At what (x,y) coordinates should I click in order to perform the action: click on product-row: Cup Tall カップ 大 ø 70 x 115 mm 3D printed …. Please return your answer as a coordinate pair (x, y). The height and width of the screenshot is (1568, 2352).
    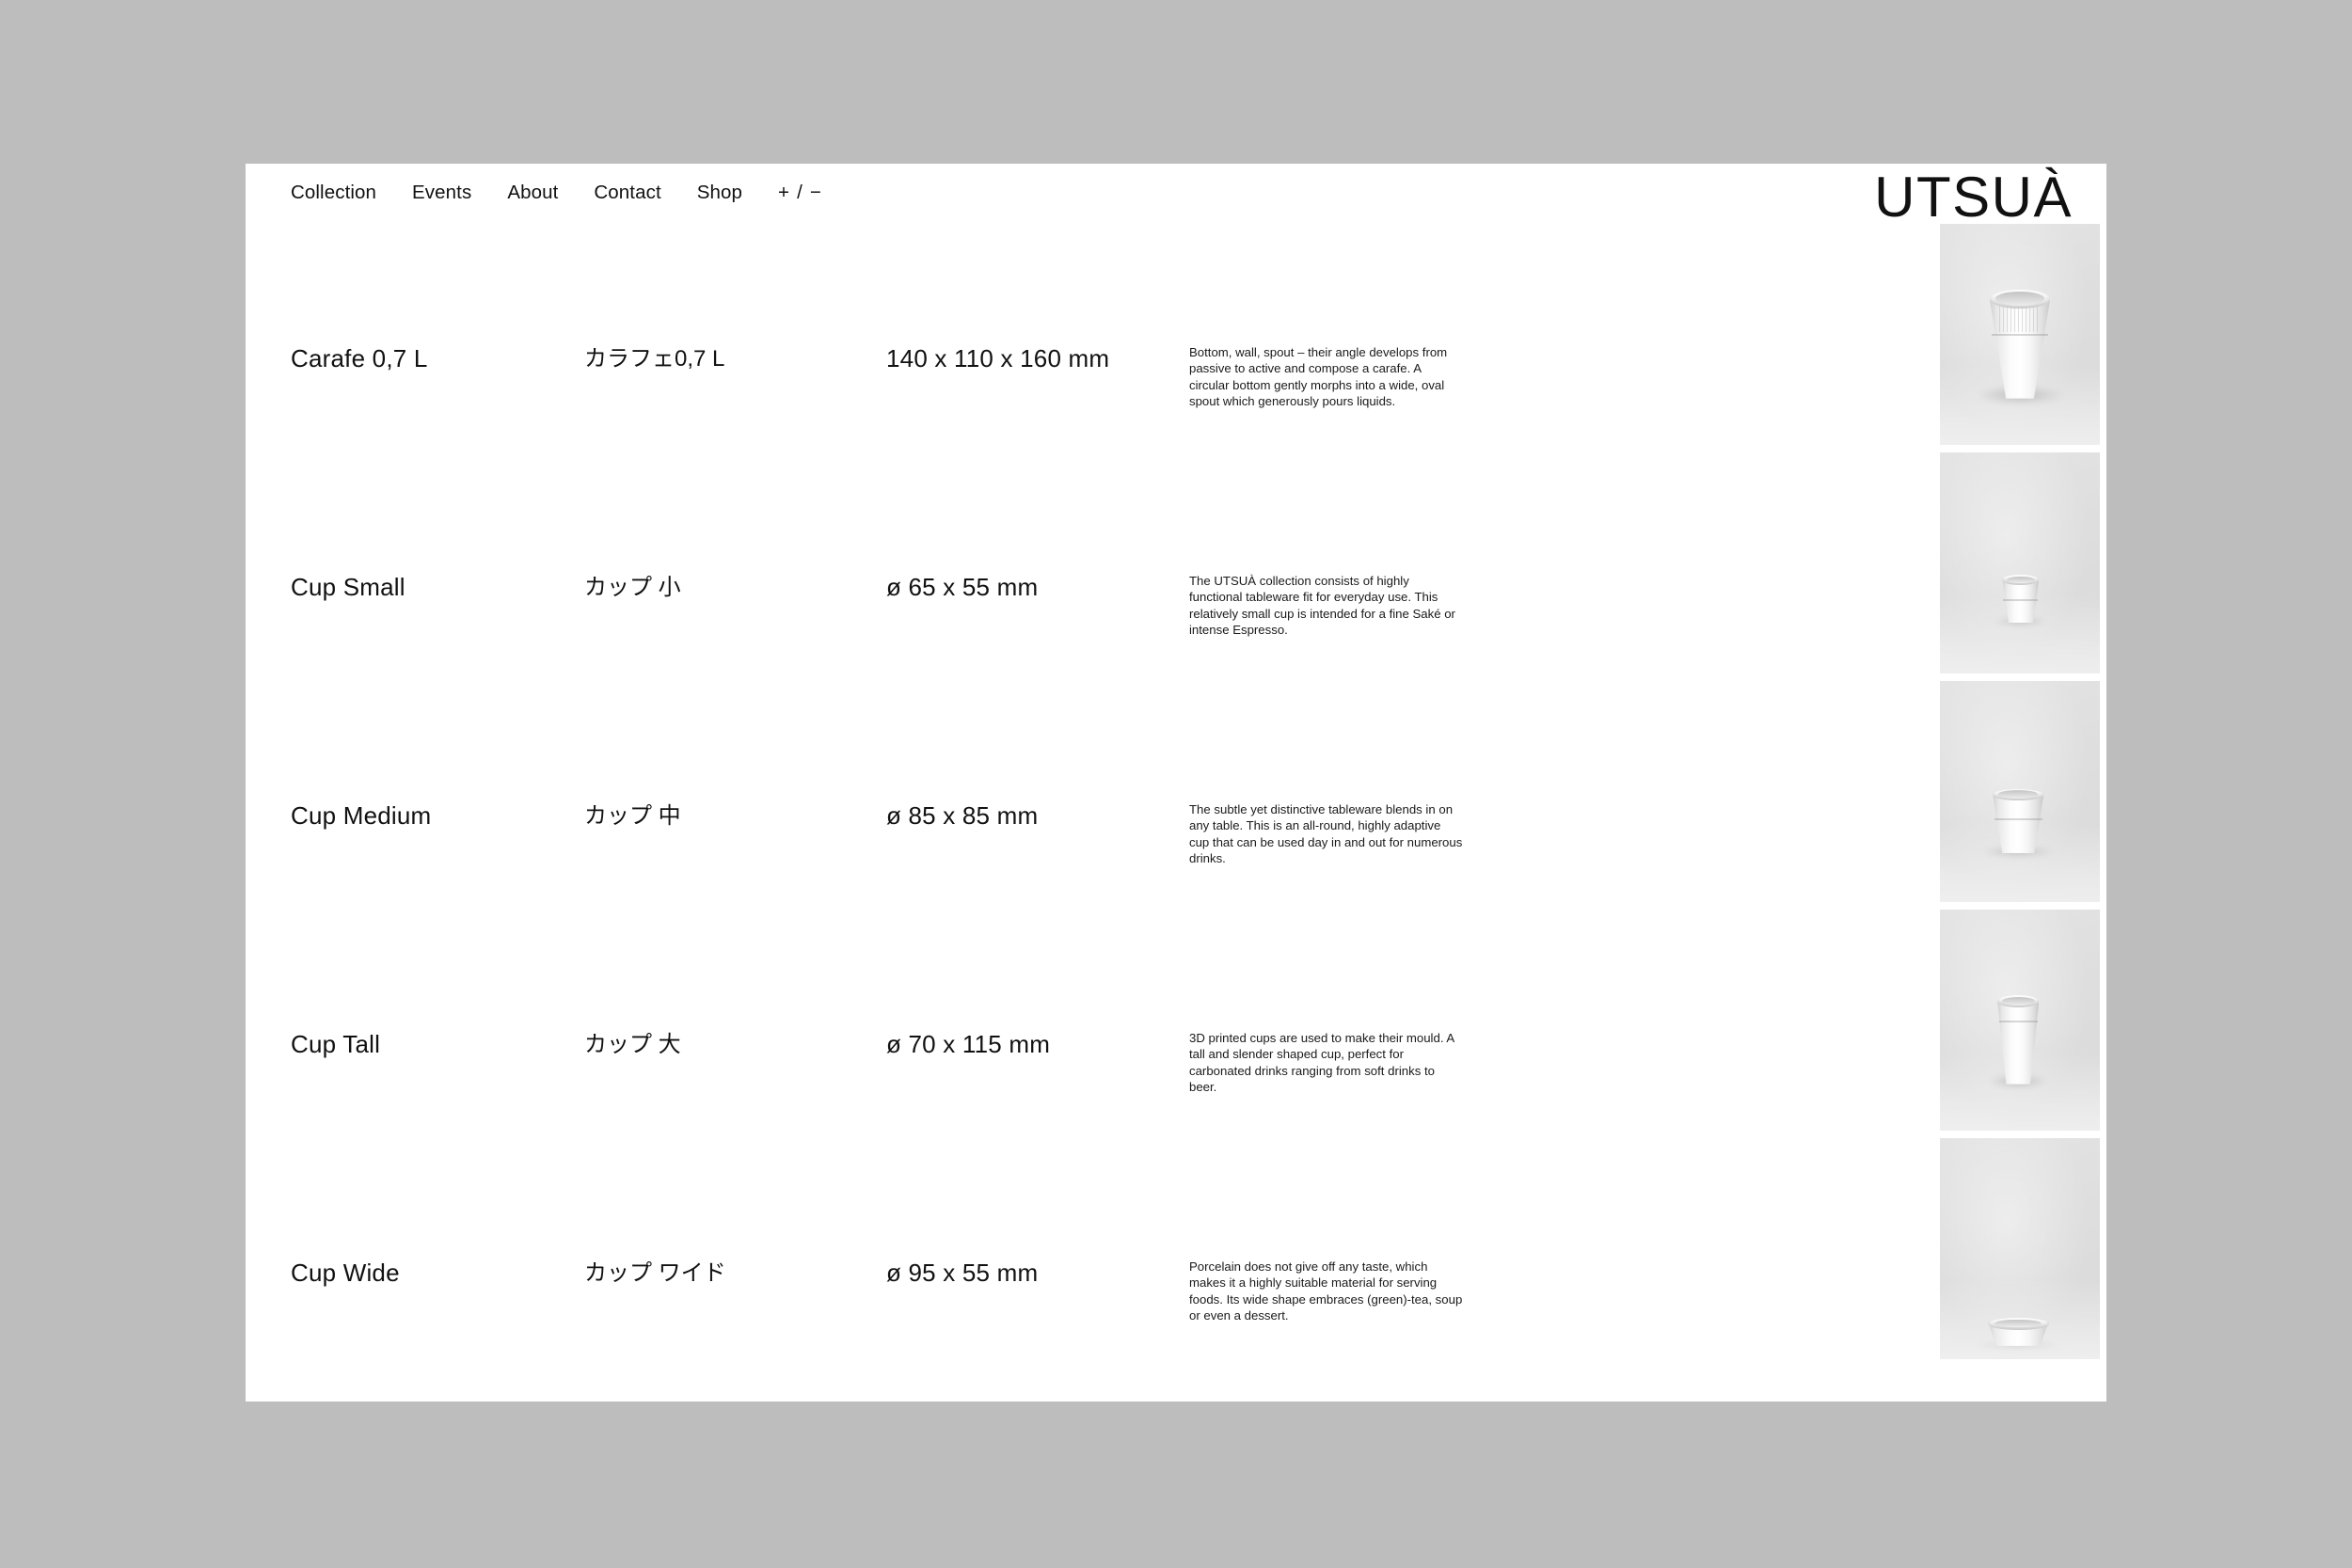
    Looking at the image, I should click on (1041, 1057).